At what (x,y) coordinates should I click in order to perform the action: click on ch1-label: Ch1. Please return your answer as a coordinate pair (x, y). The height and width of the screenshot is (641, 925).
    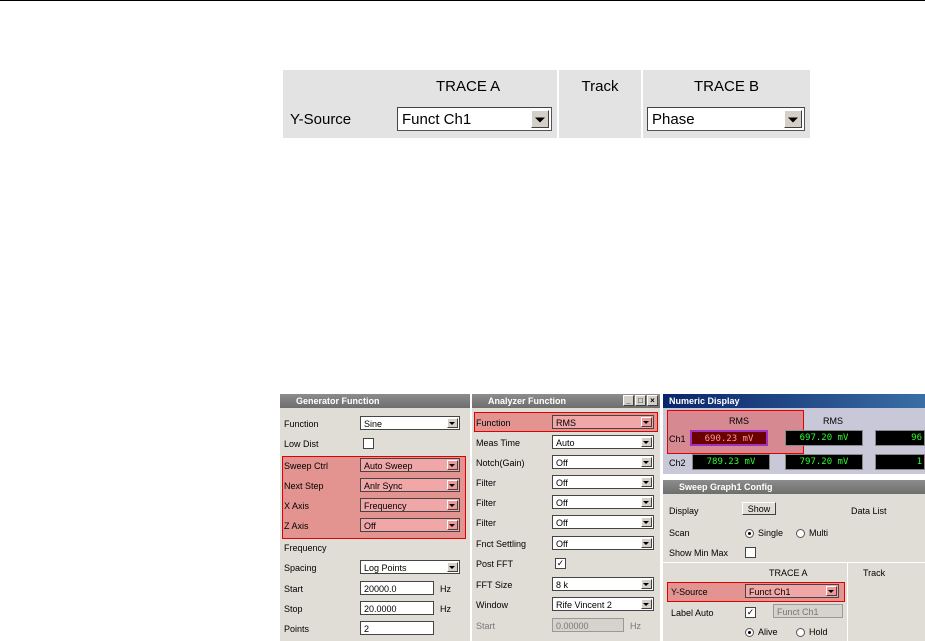
    Looking at the image, I should click on (677, 439).